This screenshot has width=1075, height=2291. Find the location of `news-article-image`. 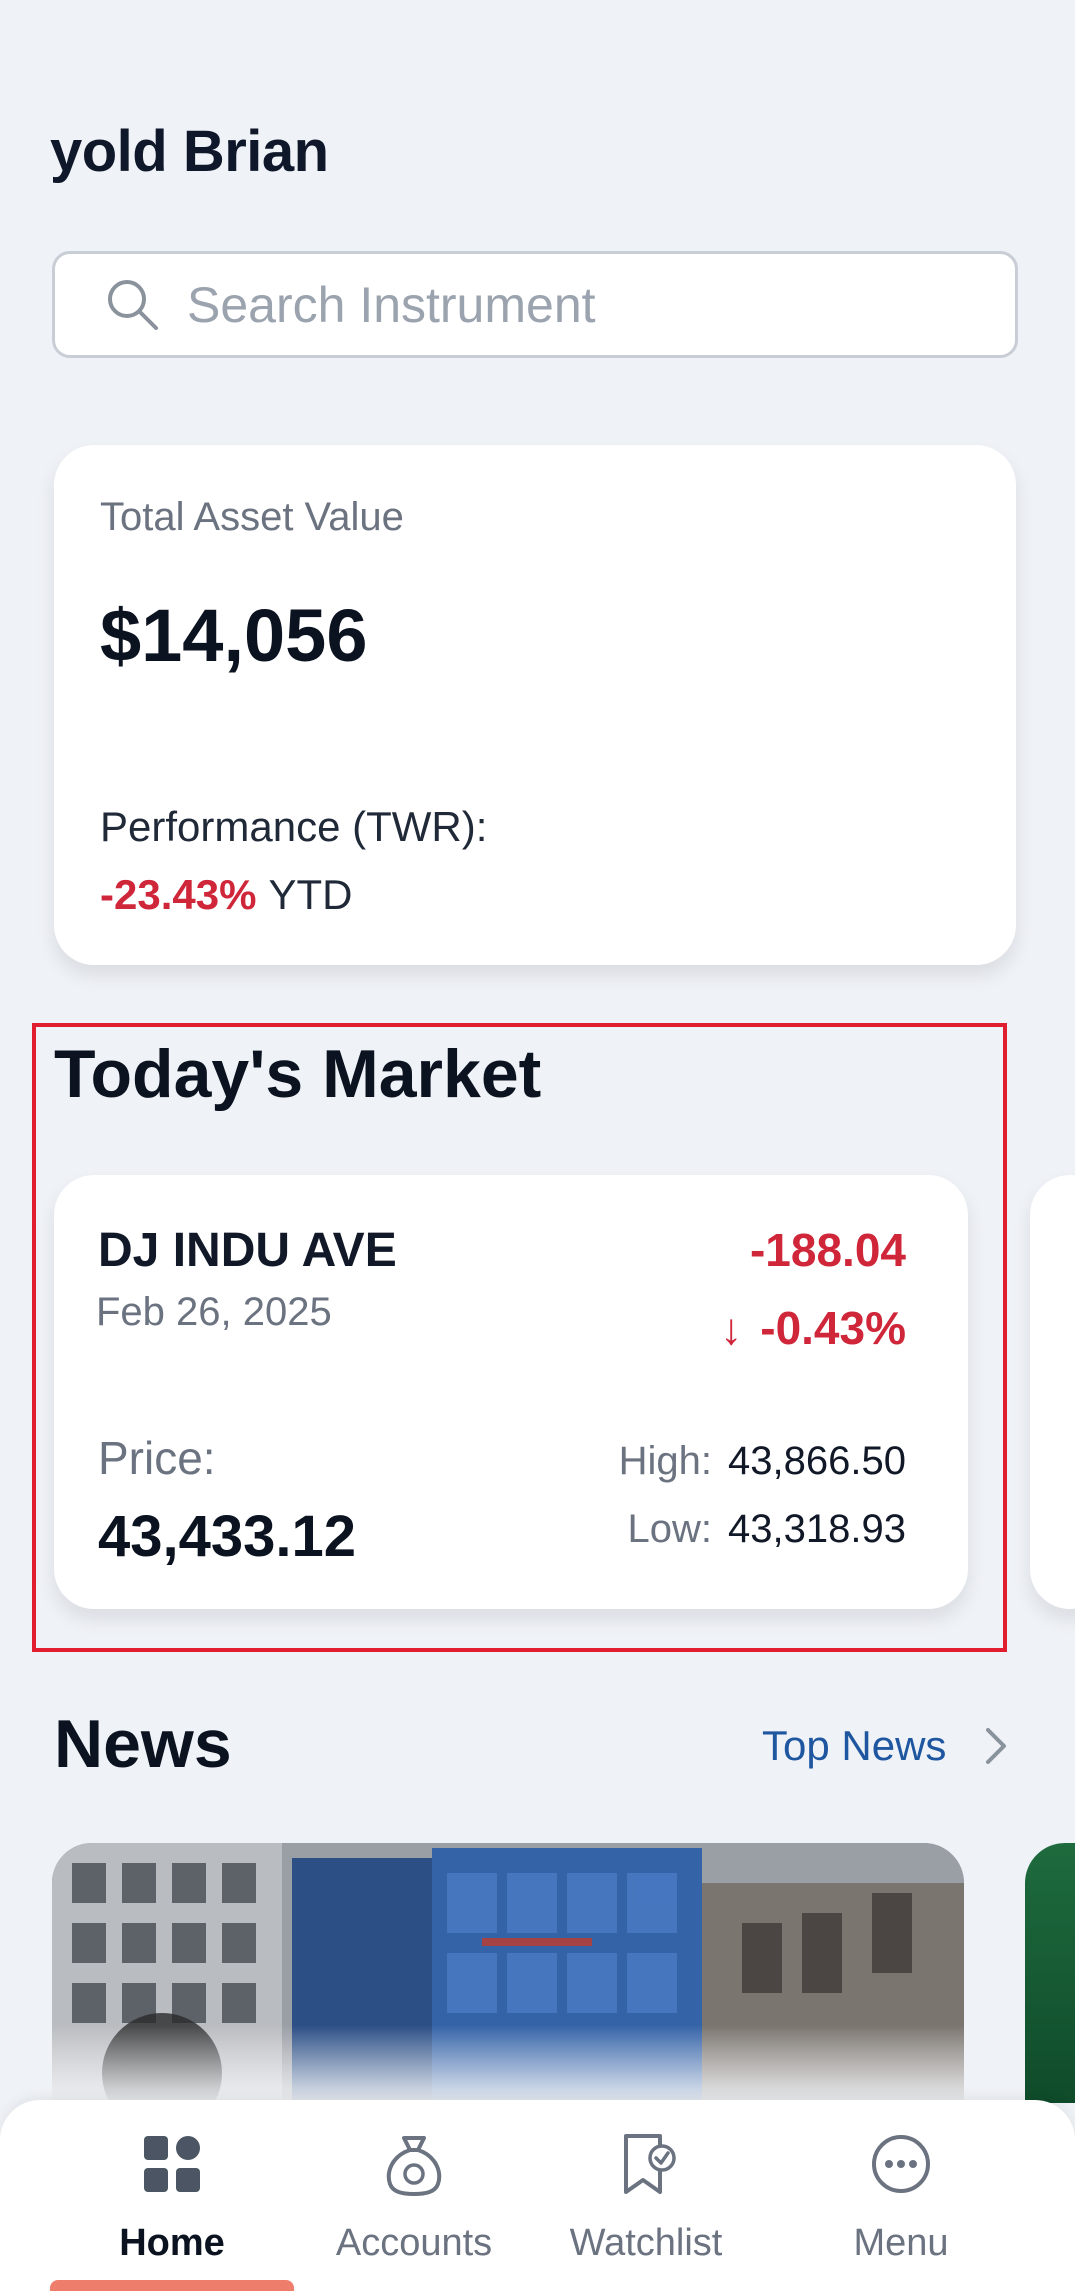

news-article-image is located at coordinates (508, 1973).